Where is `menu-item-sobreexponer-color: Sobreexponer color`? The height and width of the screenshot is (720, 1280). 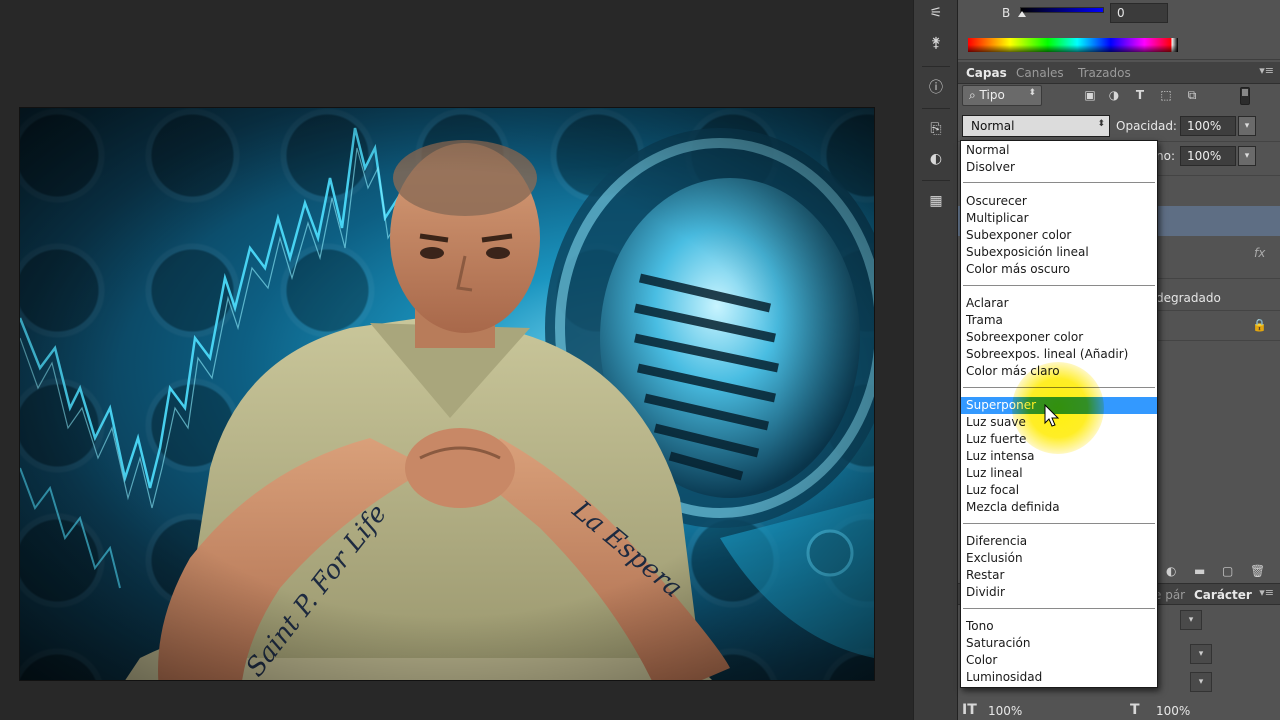 menu-item-sobreexponer-color: Sobreexponer color is located at coordinates (1059, 337).